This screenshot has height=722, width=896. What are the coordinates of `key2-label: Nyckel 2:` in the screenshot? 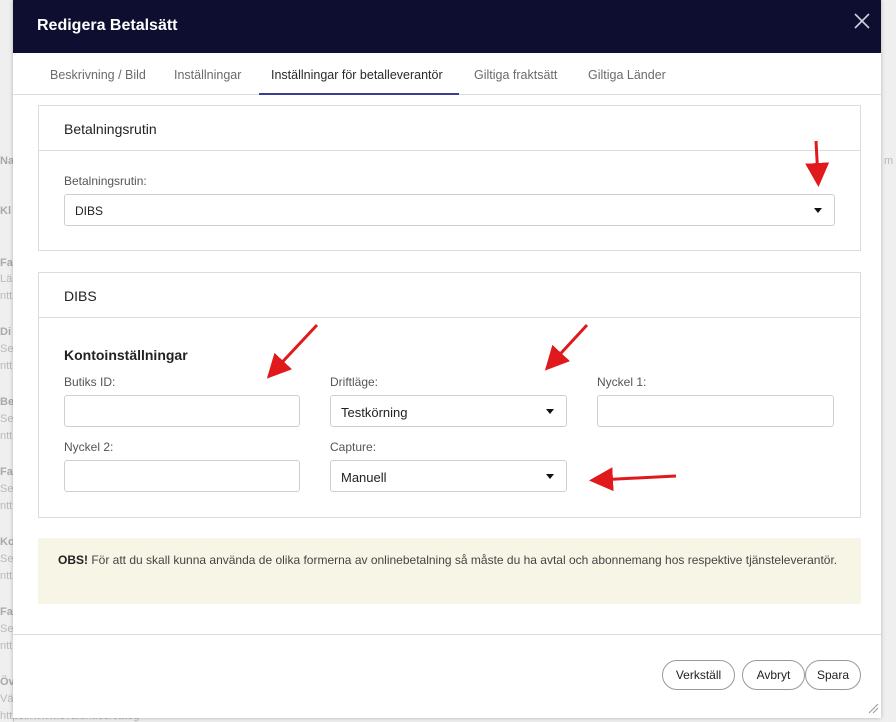 It's located at (89, 447).